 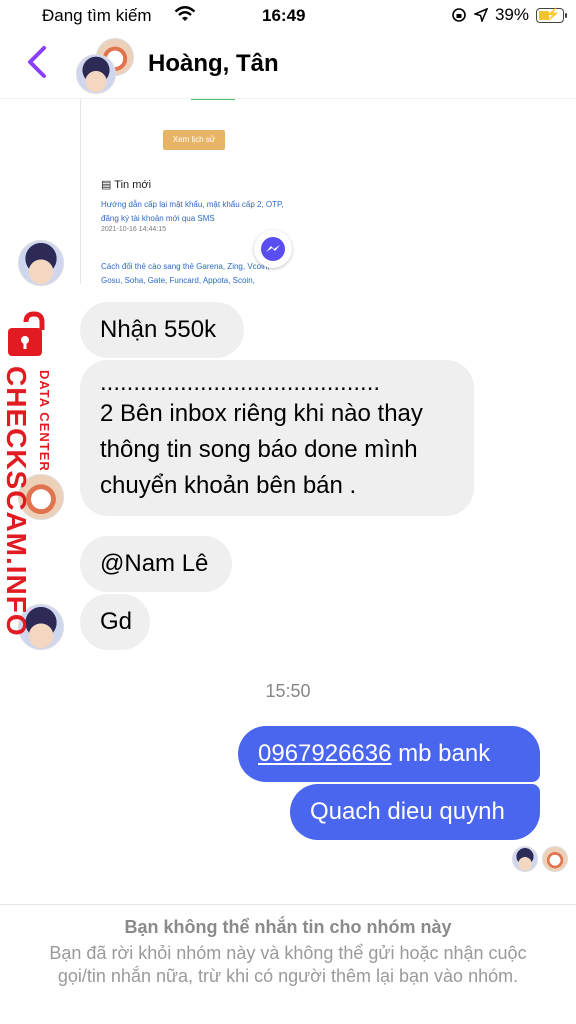 What do you see at coordinates (324, 753) in the screenshot?
I see `phone-number-link: 0967926636` at bounding box center [324, 753].